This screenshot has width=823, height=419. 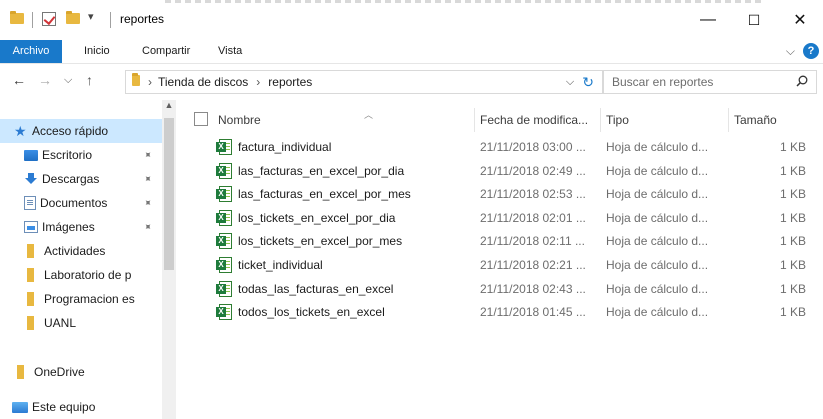 What do you see at coordinates (75, 251) in the screenshot?
I see `nav-item-label: Actividades` at bounding box center [75, 251].